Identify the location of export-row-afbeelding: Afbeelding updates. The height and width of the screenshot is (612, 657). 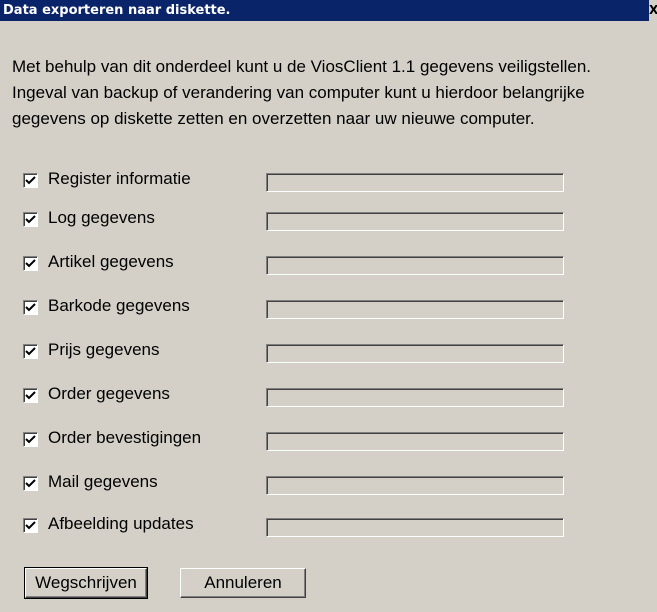
(303, 526).